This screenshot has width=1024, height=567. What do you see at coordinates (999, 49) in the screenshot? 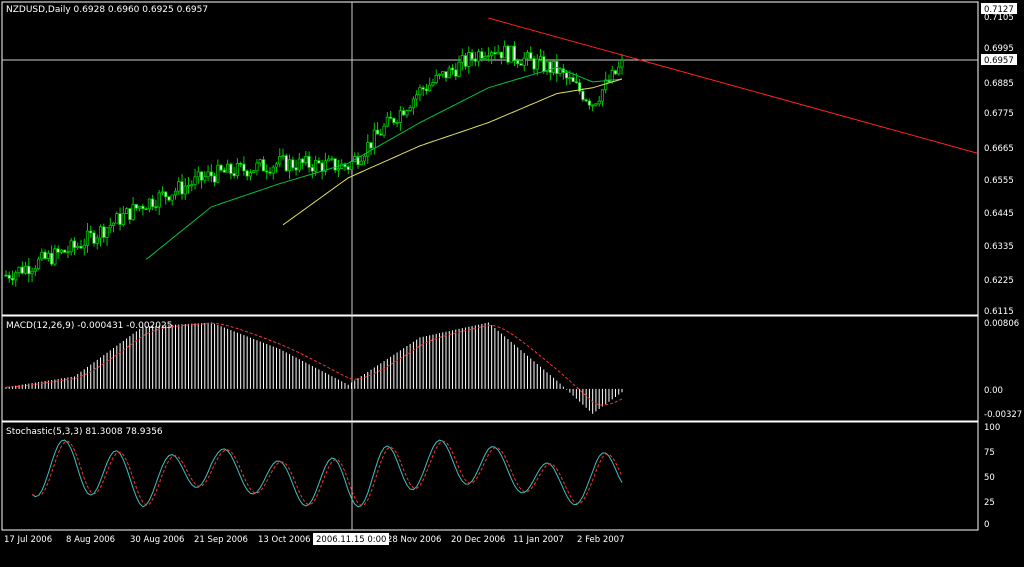
I see `price-tick: 0.6995` at bounding box center [999, 49].